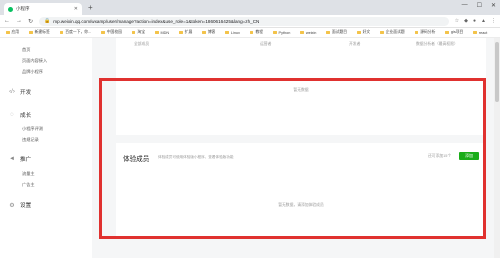  What do you see at coordinates (20, 92) in the screenshot?
I see `sidebar-section-develop: ‹/› 开发` at bounding box center [20, 92].